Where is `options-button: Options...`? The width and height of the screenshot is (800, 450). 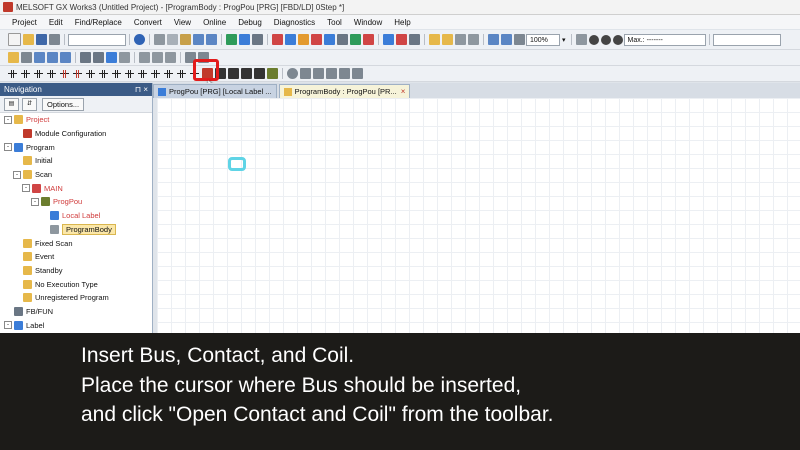 options-button: Options... is located at coordinates (63, 104).